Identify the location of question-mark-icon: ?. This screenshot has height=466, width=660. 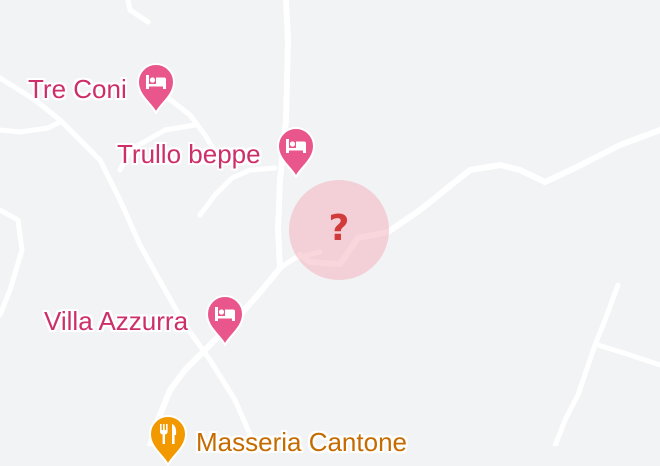
(339, 228).